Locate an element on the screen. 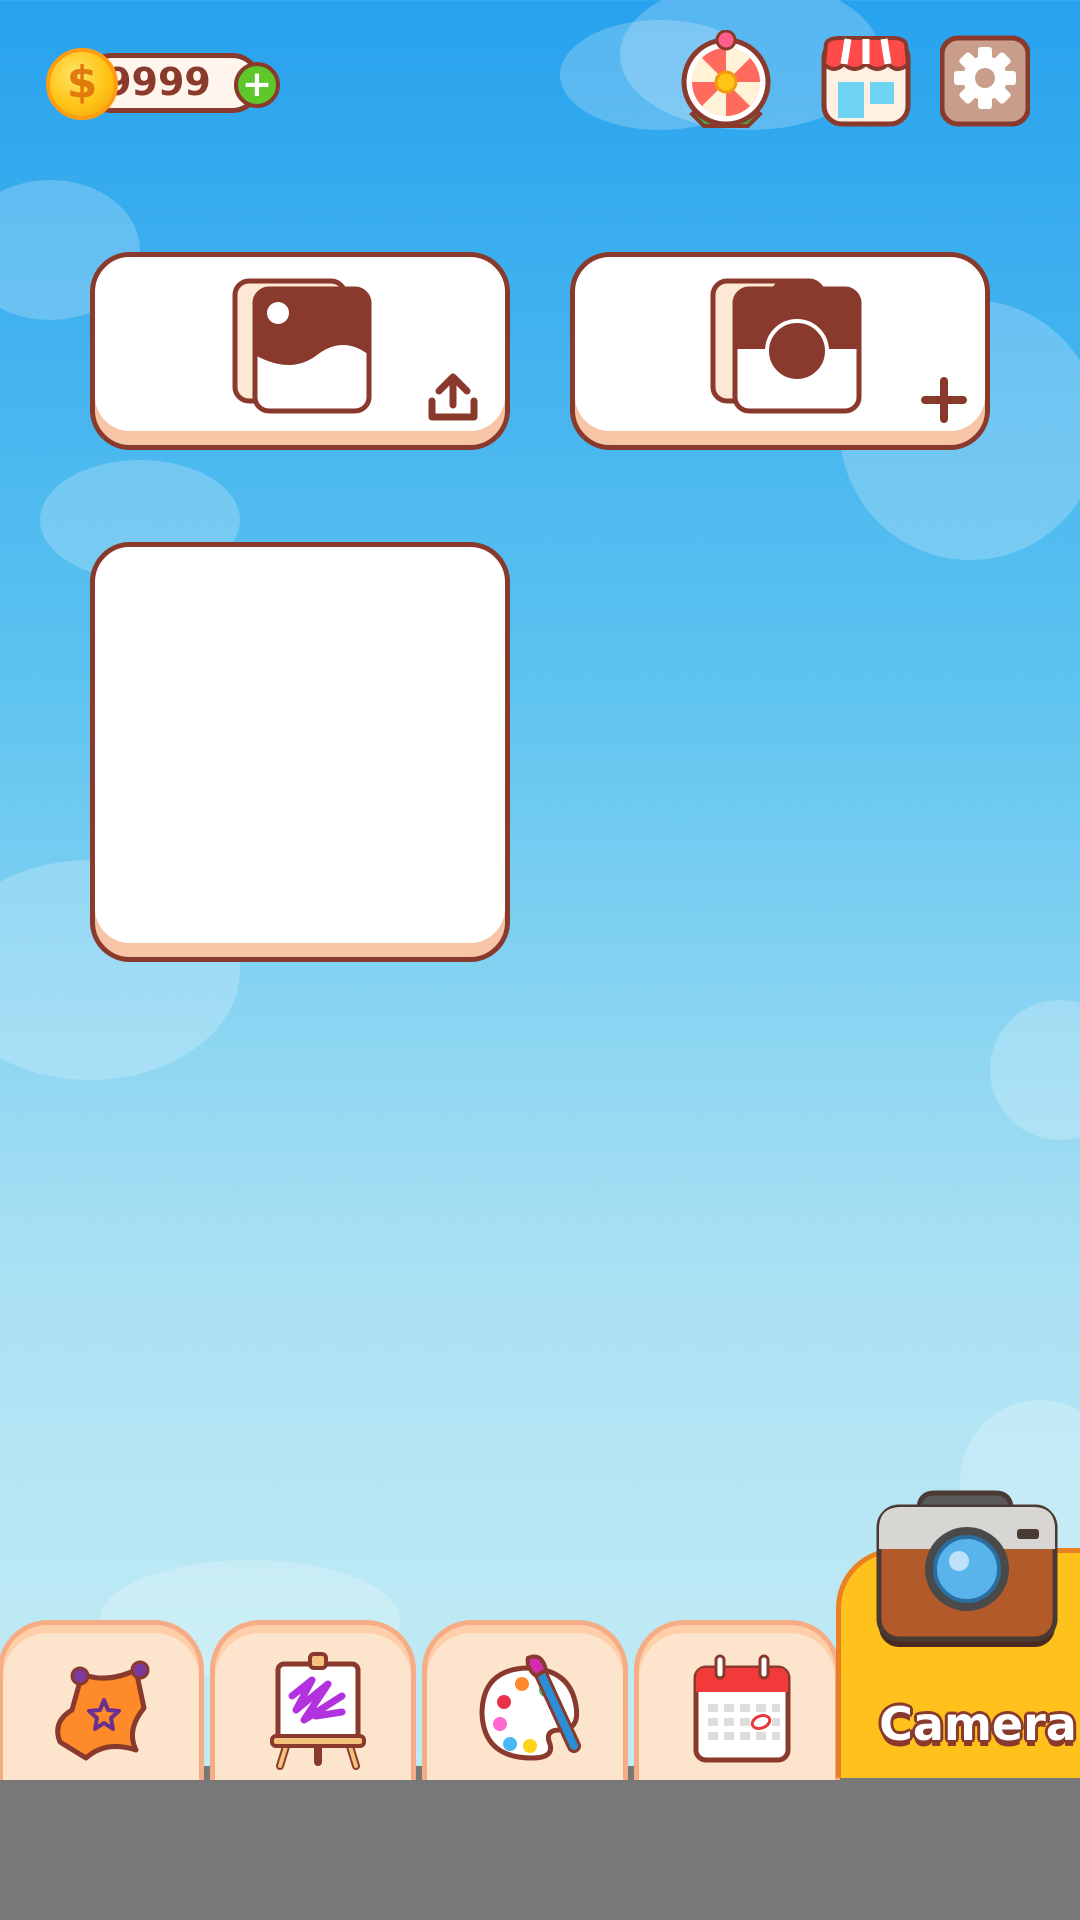 The image size is (1080, 1920). coin-counter: 9999 $ + is located at coordinates (163, 84).